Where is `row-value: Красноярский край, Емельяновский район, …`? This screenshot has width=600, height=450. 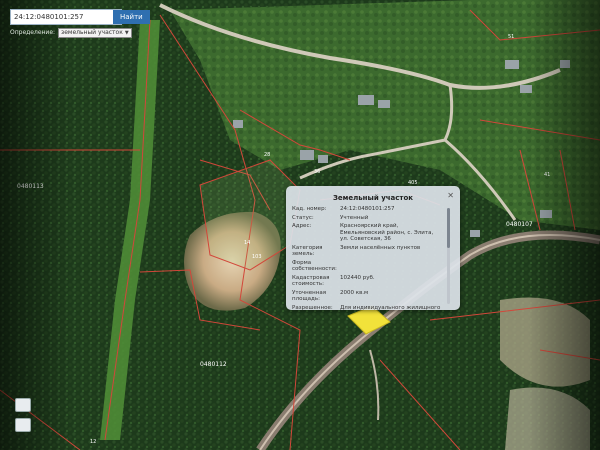 row-value: Красноярский край, Емельяновский район, … is located at coordinates (387, 232).